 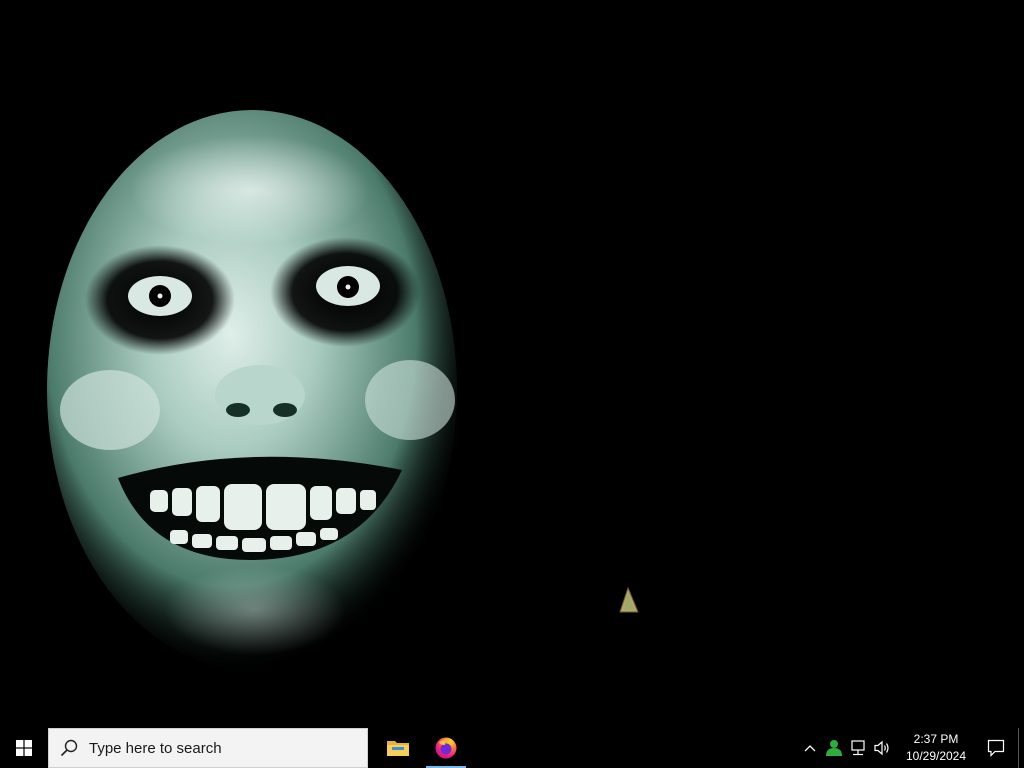 What do you see at coordinates (936, 748) in the screenshot?
I see `taskbar-clock: 2:37 PM 10/29/2024` at bounding box center [936, 748].